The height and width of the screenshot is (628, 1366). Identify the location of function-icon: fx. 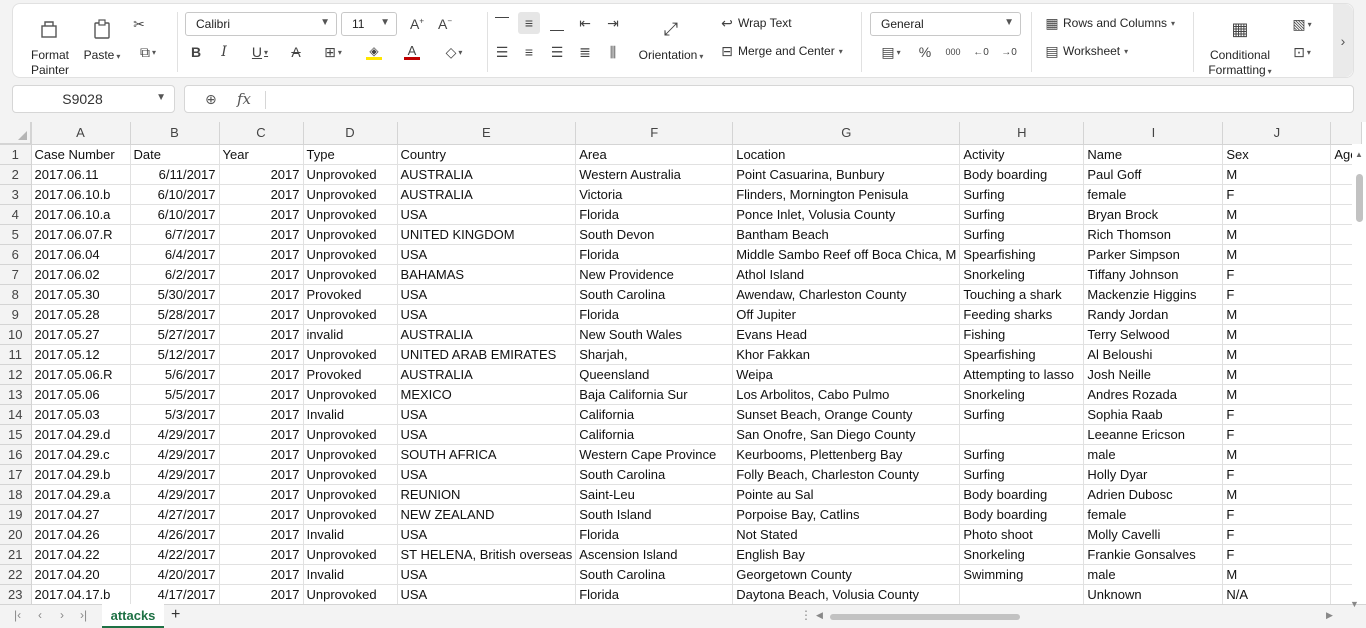
(244, 99).